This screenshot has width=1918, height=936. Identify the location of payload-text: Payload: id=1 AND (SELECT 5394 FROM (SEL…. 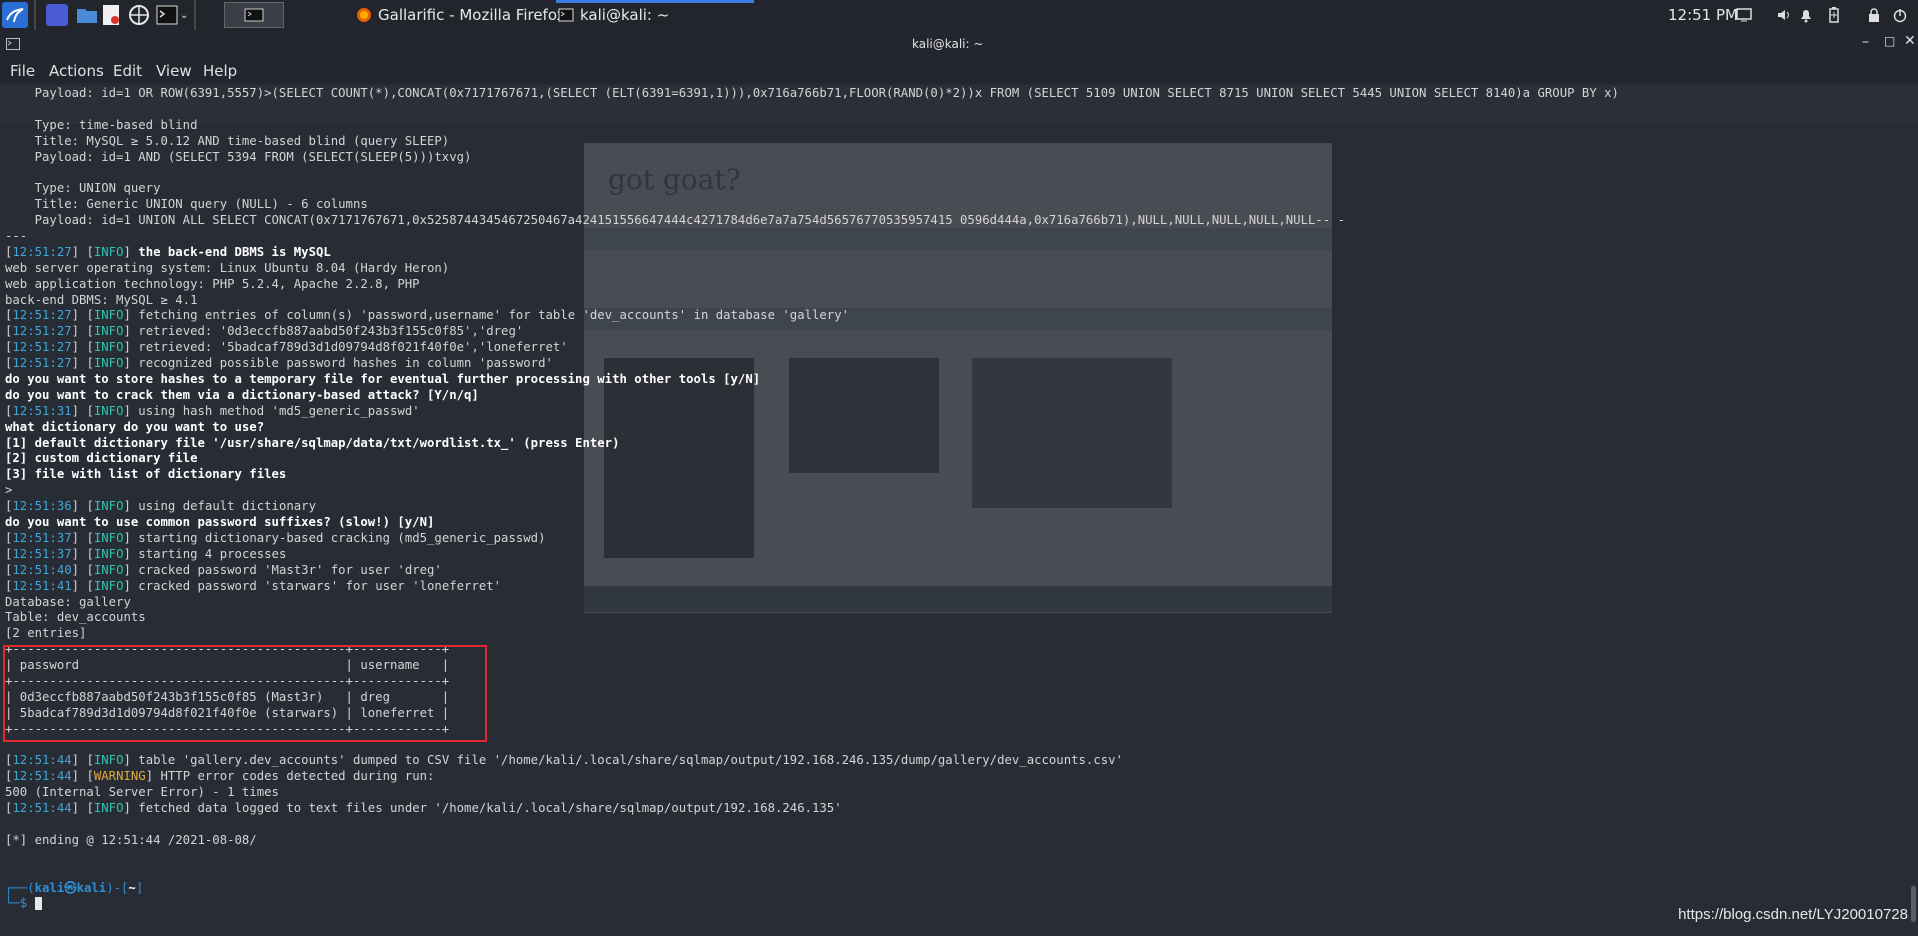
(238, 156).